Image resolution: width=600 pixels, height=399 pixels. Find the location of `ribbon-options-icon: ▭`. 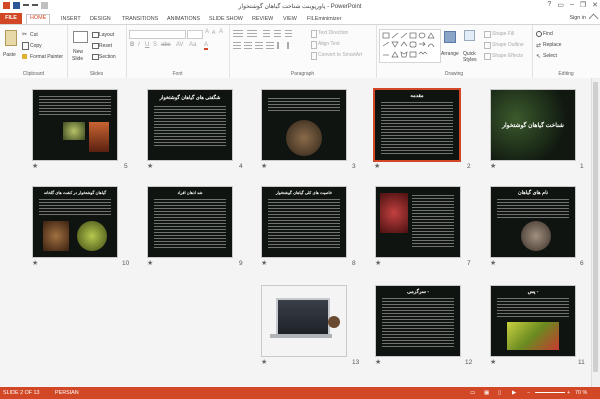

ribbon-options-icon: ▭ is located at coordinates (560, 5).